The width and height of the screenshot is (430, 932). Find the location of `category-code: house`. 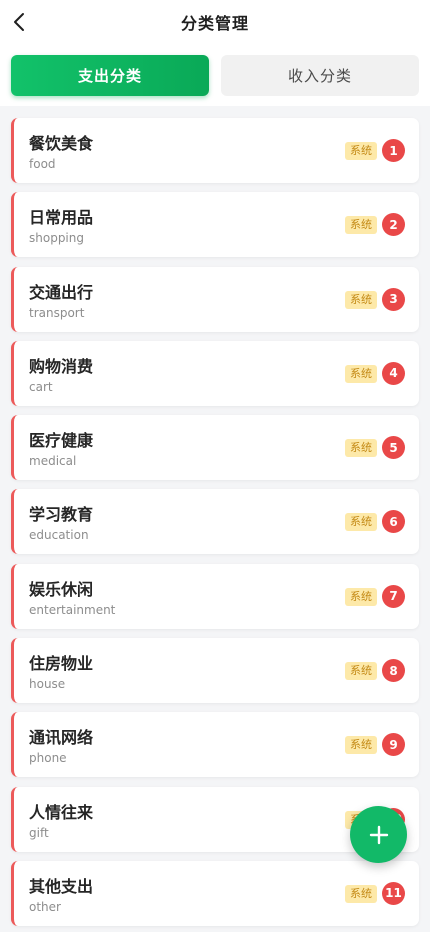

category-code: house is located at coordinates (47, 684).